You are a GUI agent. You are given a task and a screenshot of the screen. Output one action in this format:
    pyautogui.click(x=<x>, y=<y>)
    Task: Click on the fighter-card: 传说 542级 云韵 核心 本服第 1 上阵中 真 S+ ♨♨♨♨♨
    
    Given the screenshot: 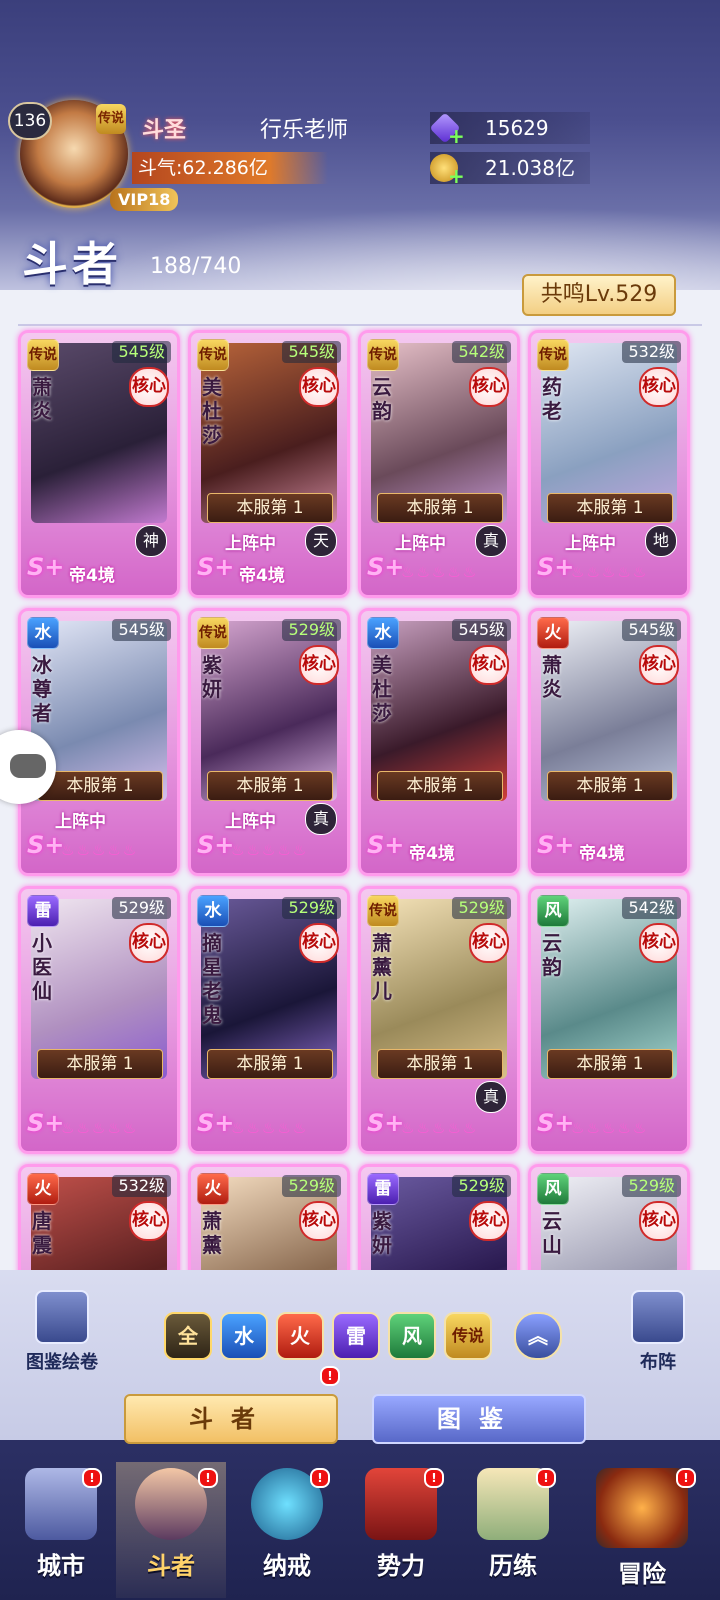 What is the action you would take?
    pyautogui.click(x=439, y=464)
    